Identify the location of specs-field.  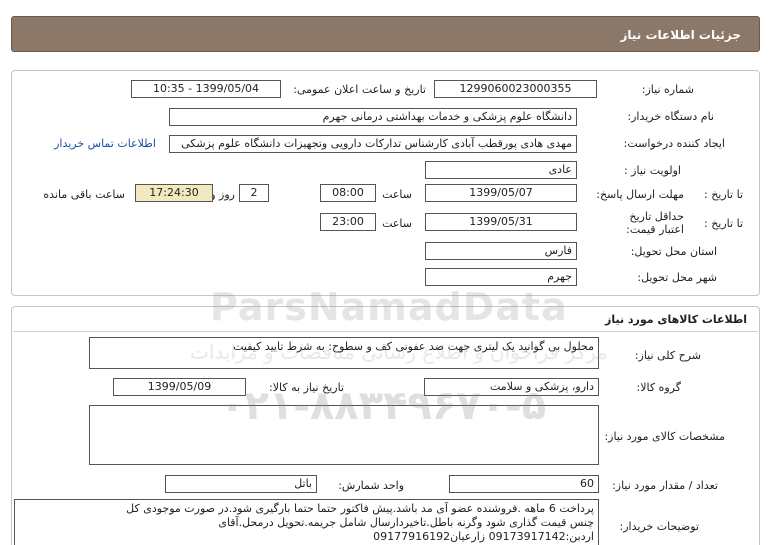
(344, 435).